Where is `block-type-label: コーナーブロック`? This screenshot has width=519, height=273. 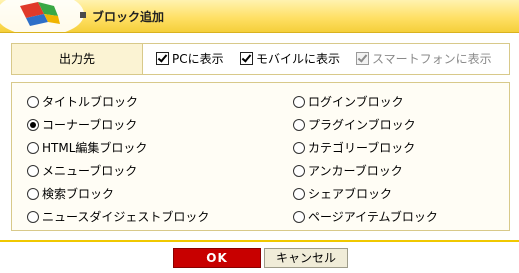 block-type-label: コーナーブロック is located at coordinates (90, 125).